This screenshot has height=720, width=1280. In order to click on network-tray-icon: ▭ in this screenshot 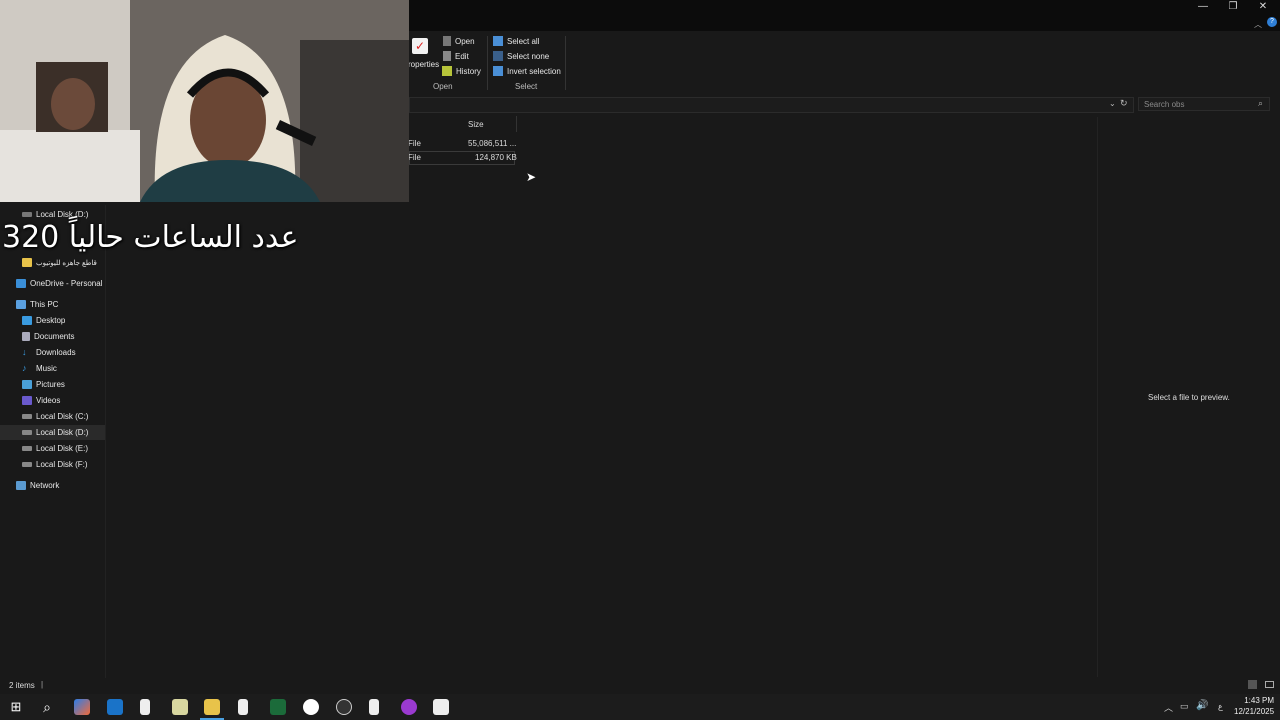, I will do `click(1184, 706)`.